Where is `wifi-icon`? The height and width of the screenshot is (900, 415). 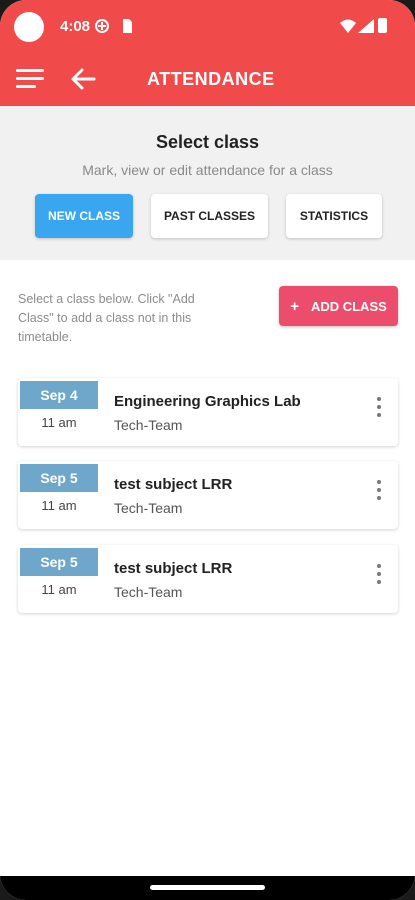 wifi-icon is located at coordinates (348, 26).